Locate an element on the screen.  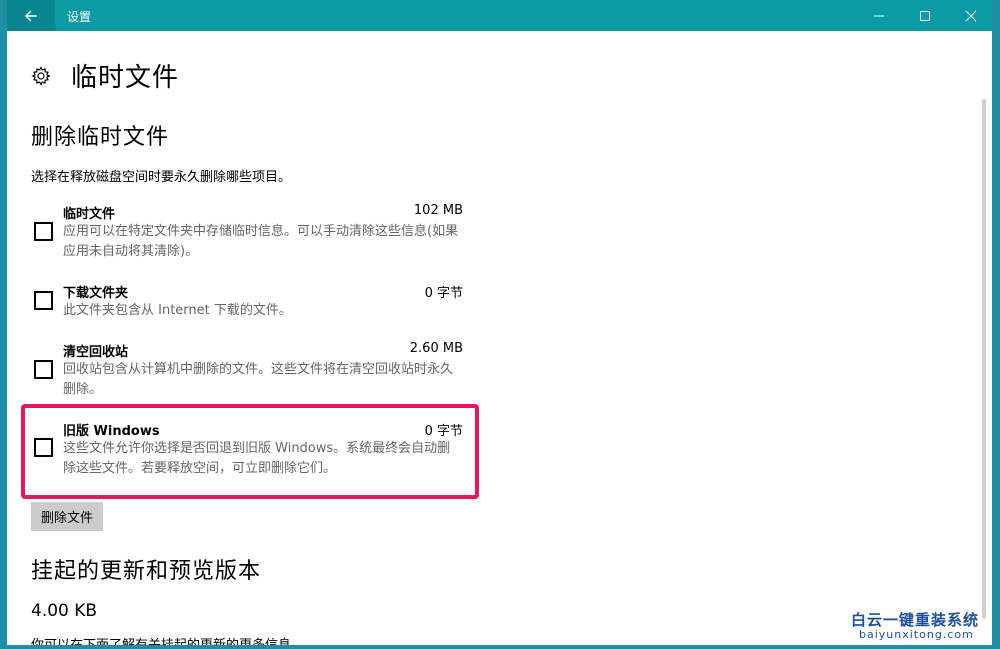
item-description: 此文件夹包含从 Internet 下载的文件。 is located at coordinates (177, 310).